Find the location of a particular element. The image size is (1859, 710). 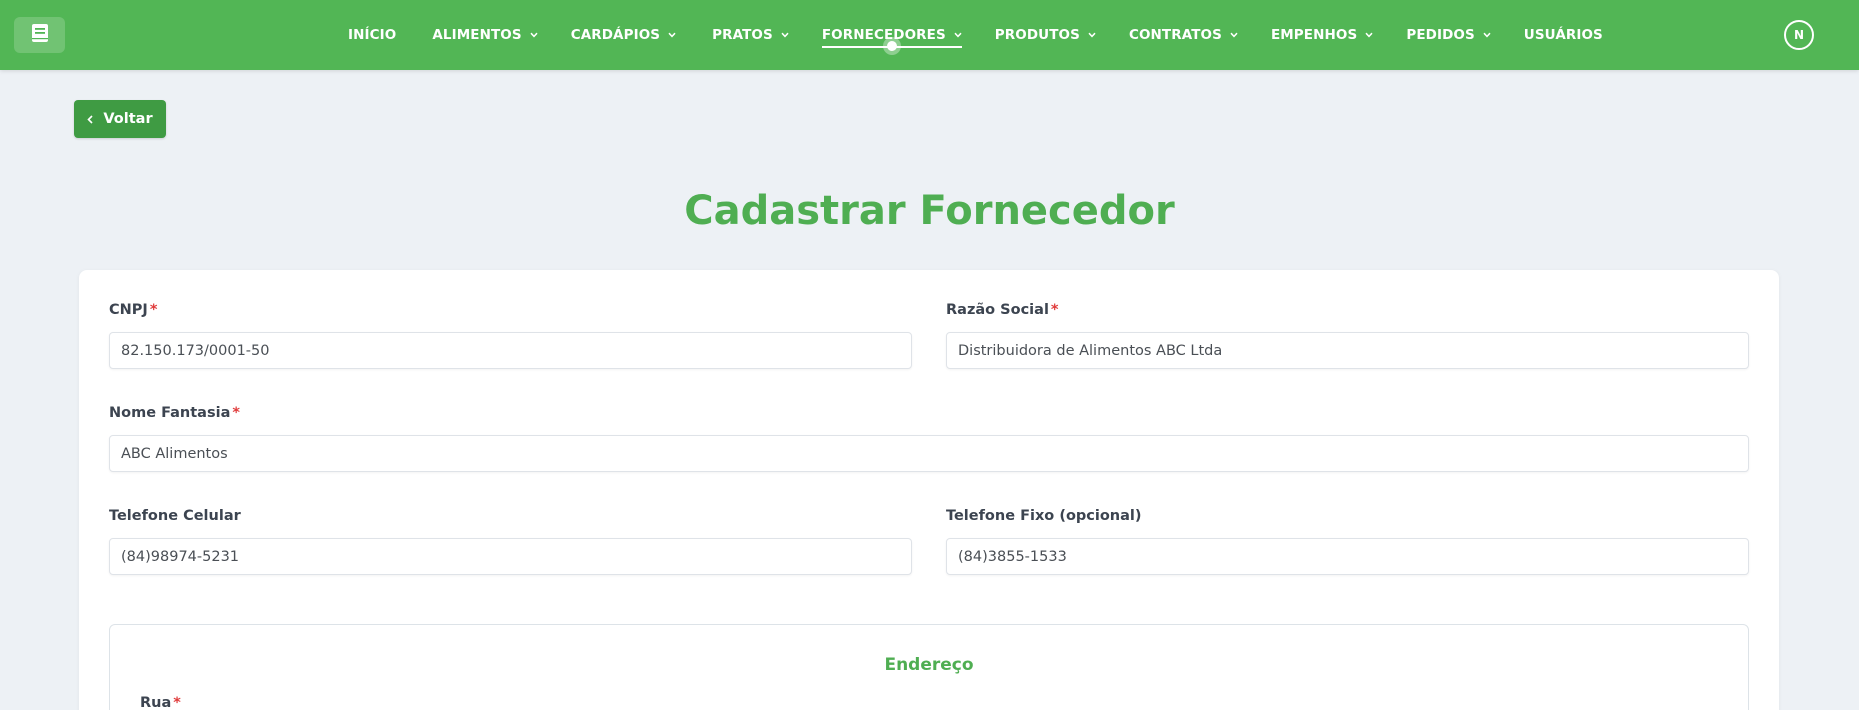

nome-fantasia-field-group: Nome Fantasia * is located at coordinates (929, 437).